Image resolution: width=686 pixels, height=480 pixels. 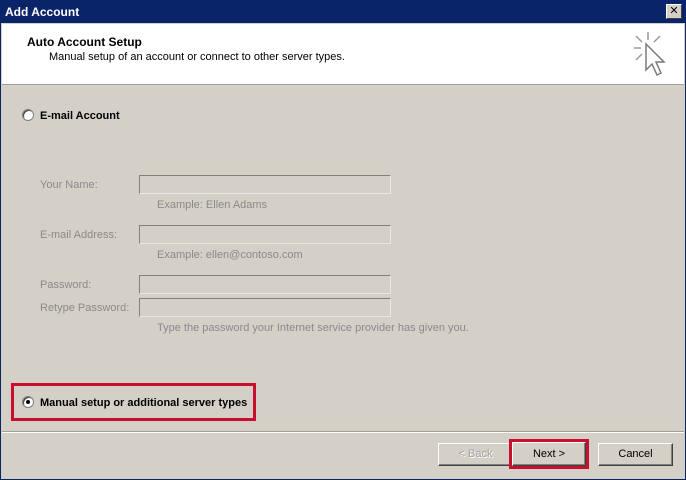 I want to click on next-button: Next >, so click(x=549, y=454).